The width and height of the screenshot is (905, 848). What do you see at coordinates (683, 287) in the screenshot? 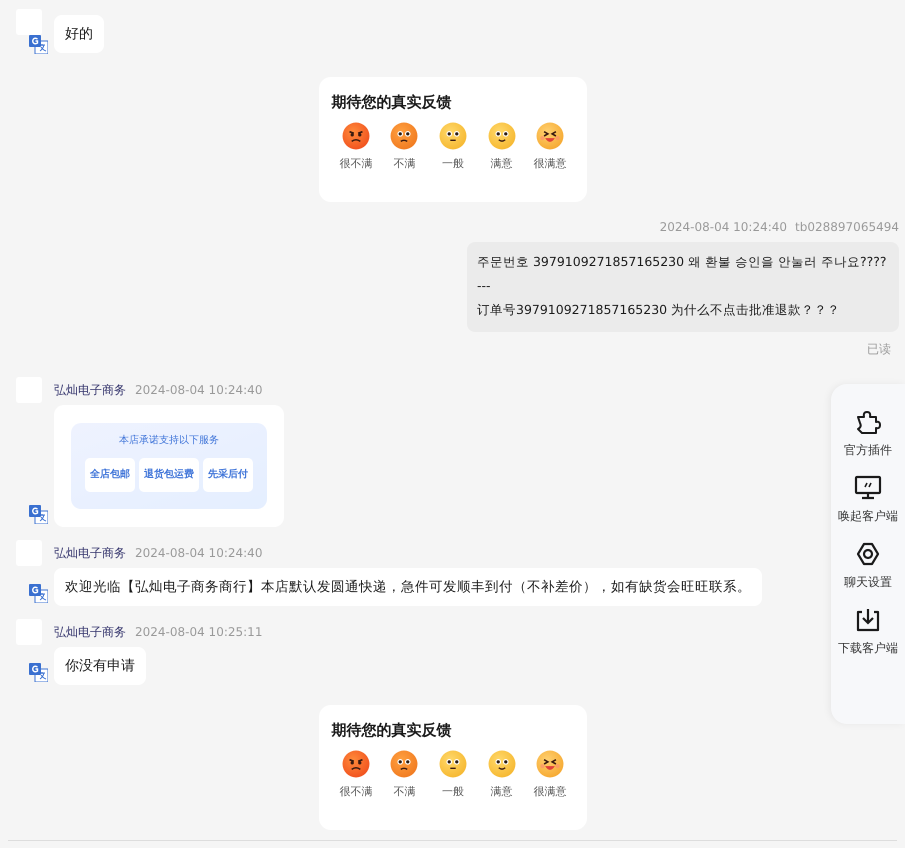
I see `message-bubble: 주문번호 3979109271857165230 왜 환불 승인을 안눌러 주나요???? --- 订单号3979109271857165230 为什么不点击批准退款？？？` at bounding box center [683, 287].